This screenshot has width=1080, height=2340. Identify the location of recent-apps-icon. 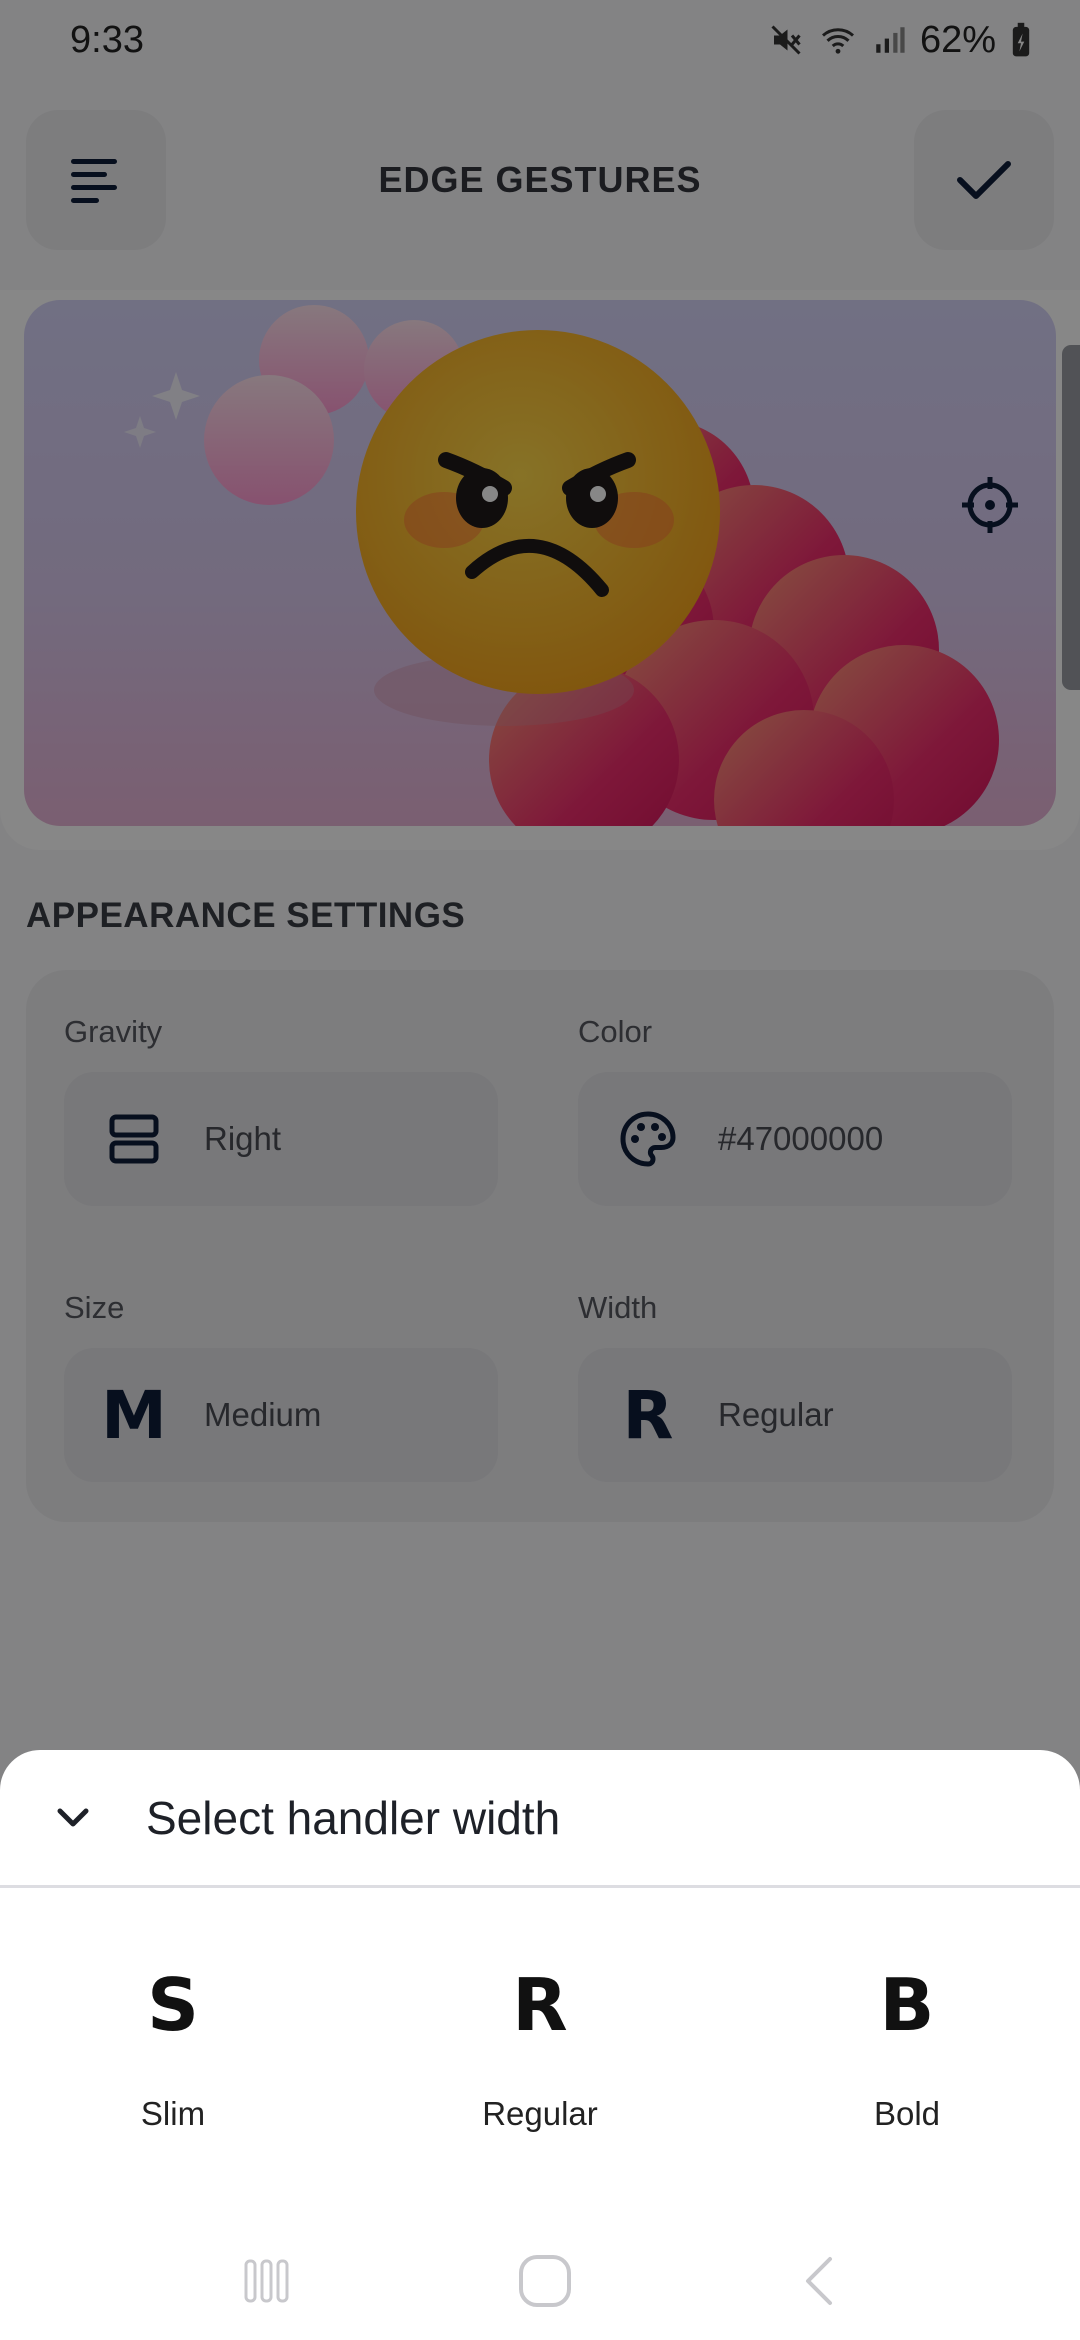
(267, 2281).